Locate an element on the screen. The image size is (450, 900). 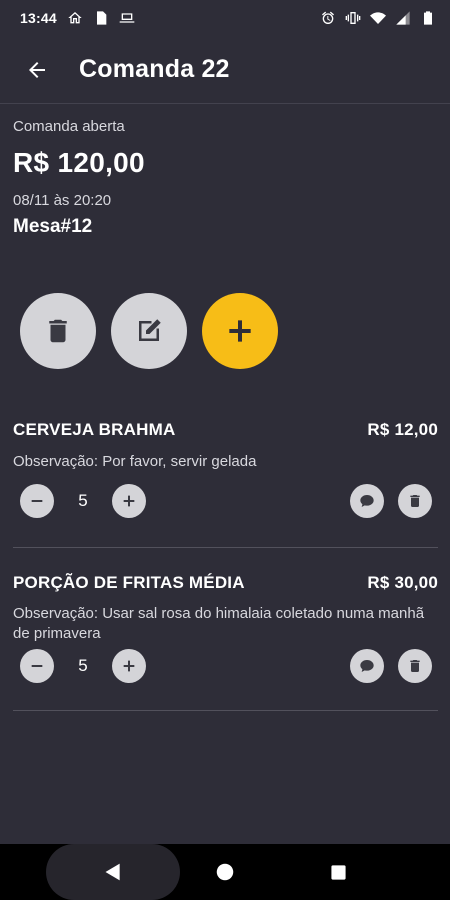
edit-order-button is located at coordinates (149, 331).